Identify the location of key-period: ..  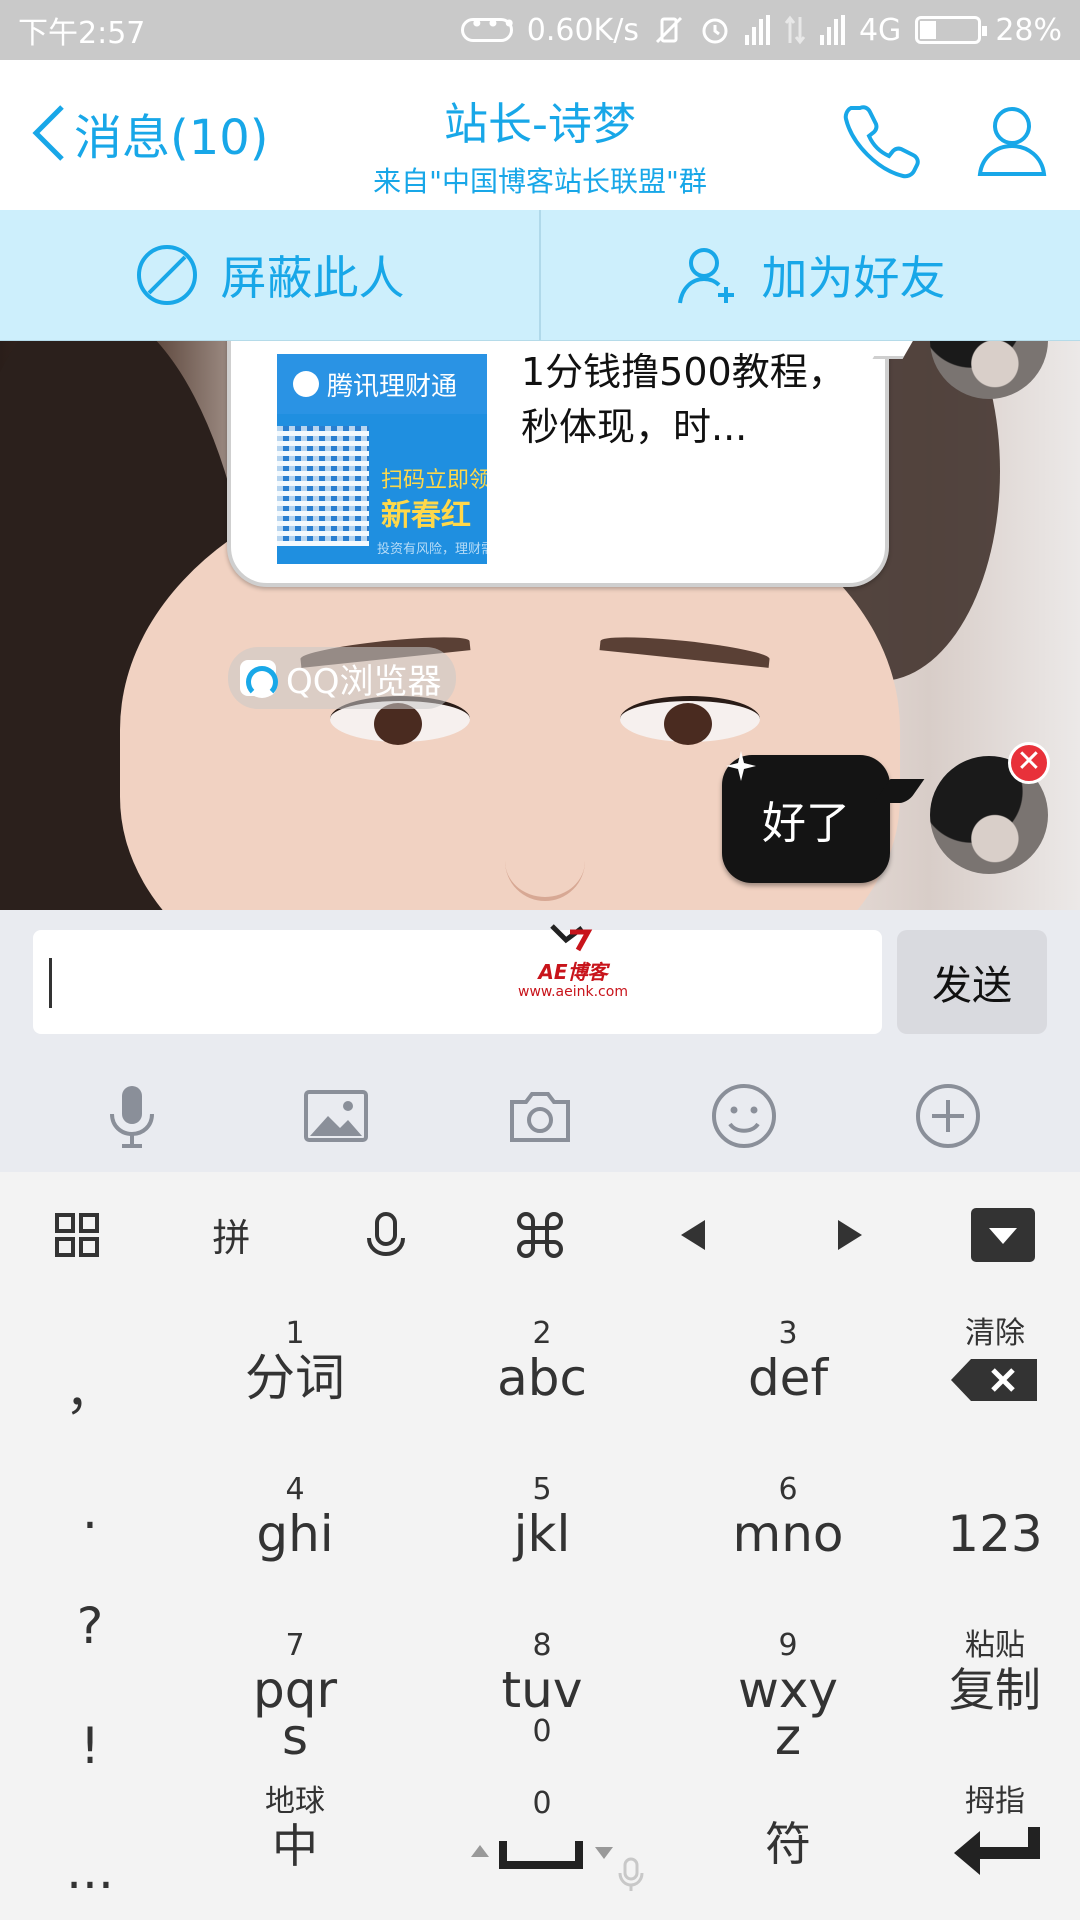
(90, 1511).